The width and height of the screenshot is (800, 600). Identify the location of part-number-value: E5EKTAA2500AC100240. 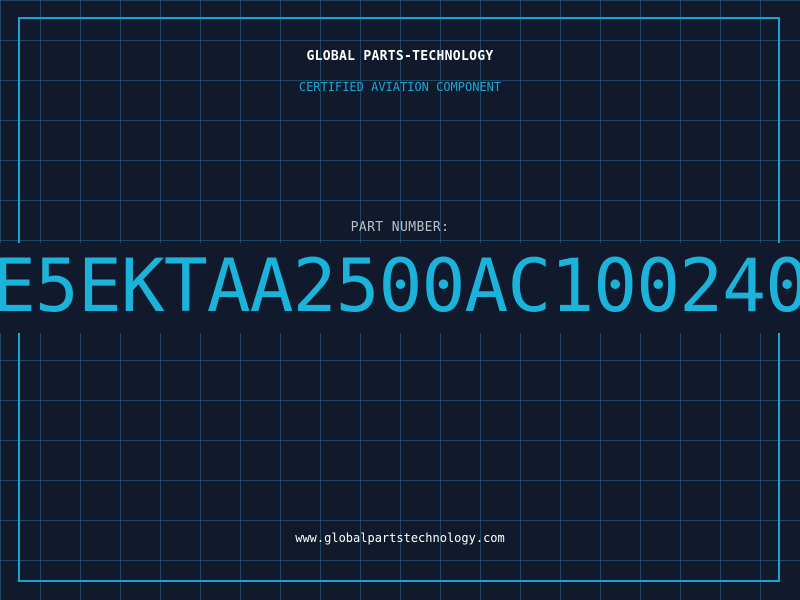
(400, 286).